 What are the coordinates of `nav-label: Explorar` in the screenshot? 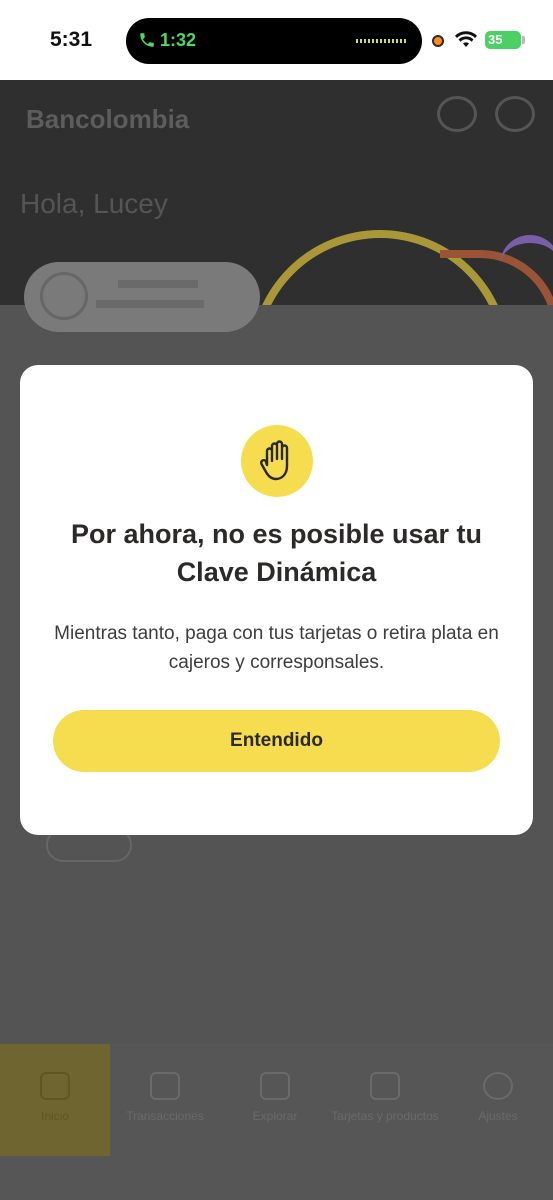 It's located at (275, 1116).